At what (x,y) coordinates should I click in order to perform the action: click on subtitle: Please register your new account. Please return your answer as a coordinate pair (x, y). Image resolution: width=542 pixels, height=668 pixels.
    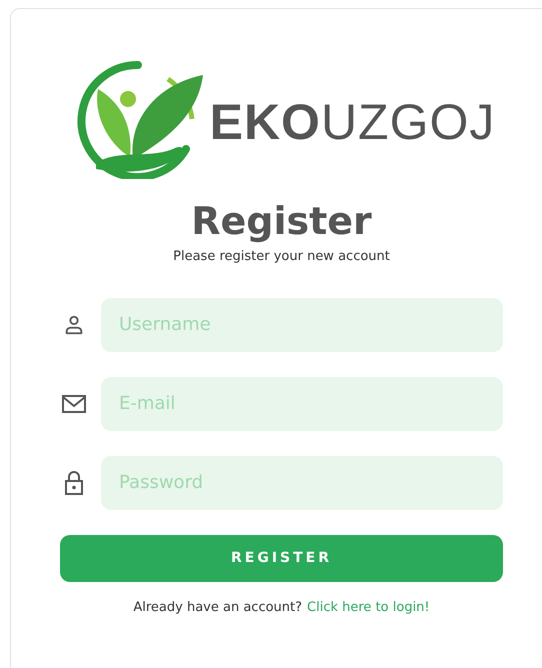
    Looking at the image, I should click on (281, 256).